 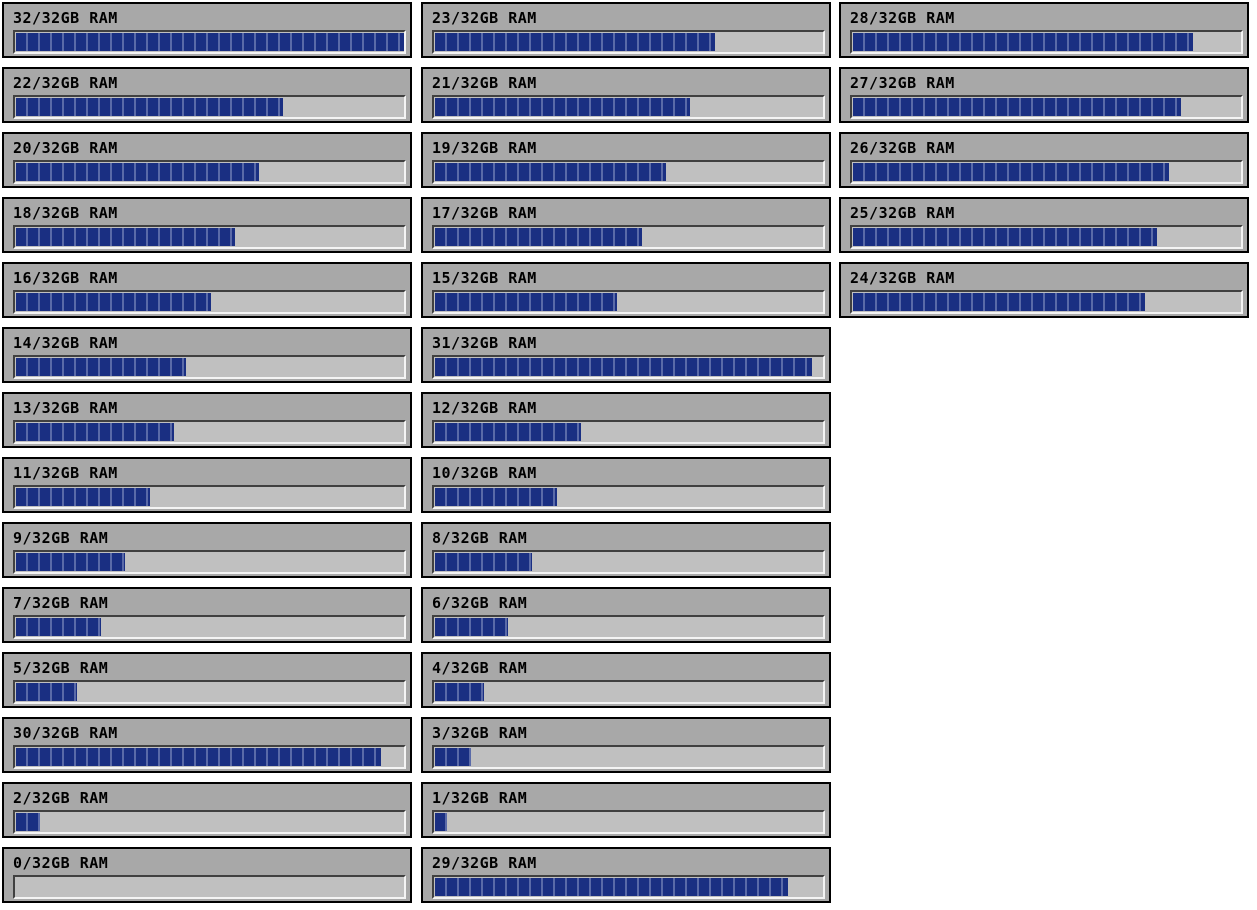 What do you see at coordinates (65, 148) in the screenshot?
I see `ram-meter-label: 20/32GB RAM` at bounding box center [65, 148].